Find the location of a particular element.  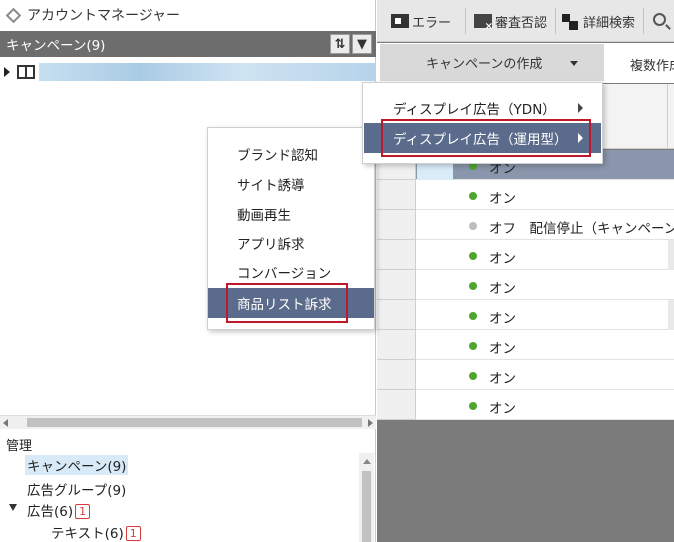

search-icon is located at coordinates (659, 19).